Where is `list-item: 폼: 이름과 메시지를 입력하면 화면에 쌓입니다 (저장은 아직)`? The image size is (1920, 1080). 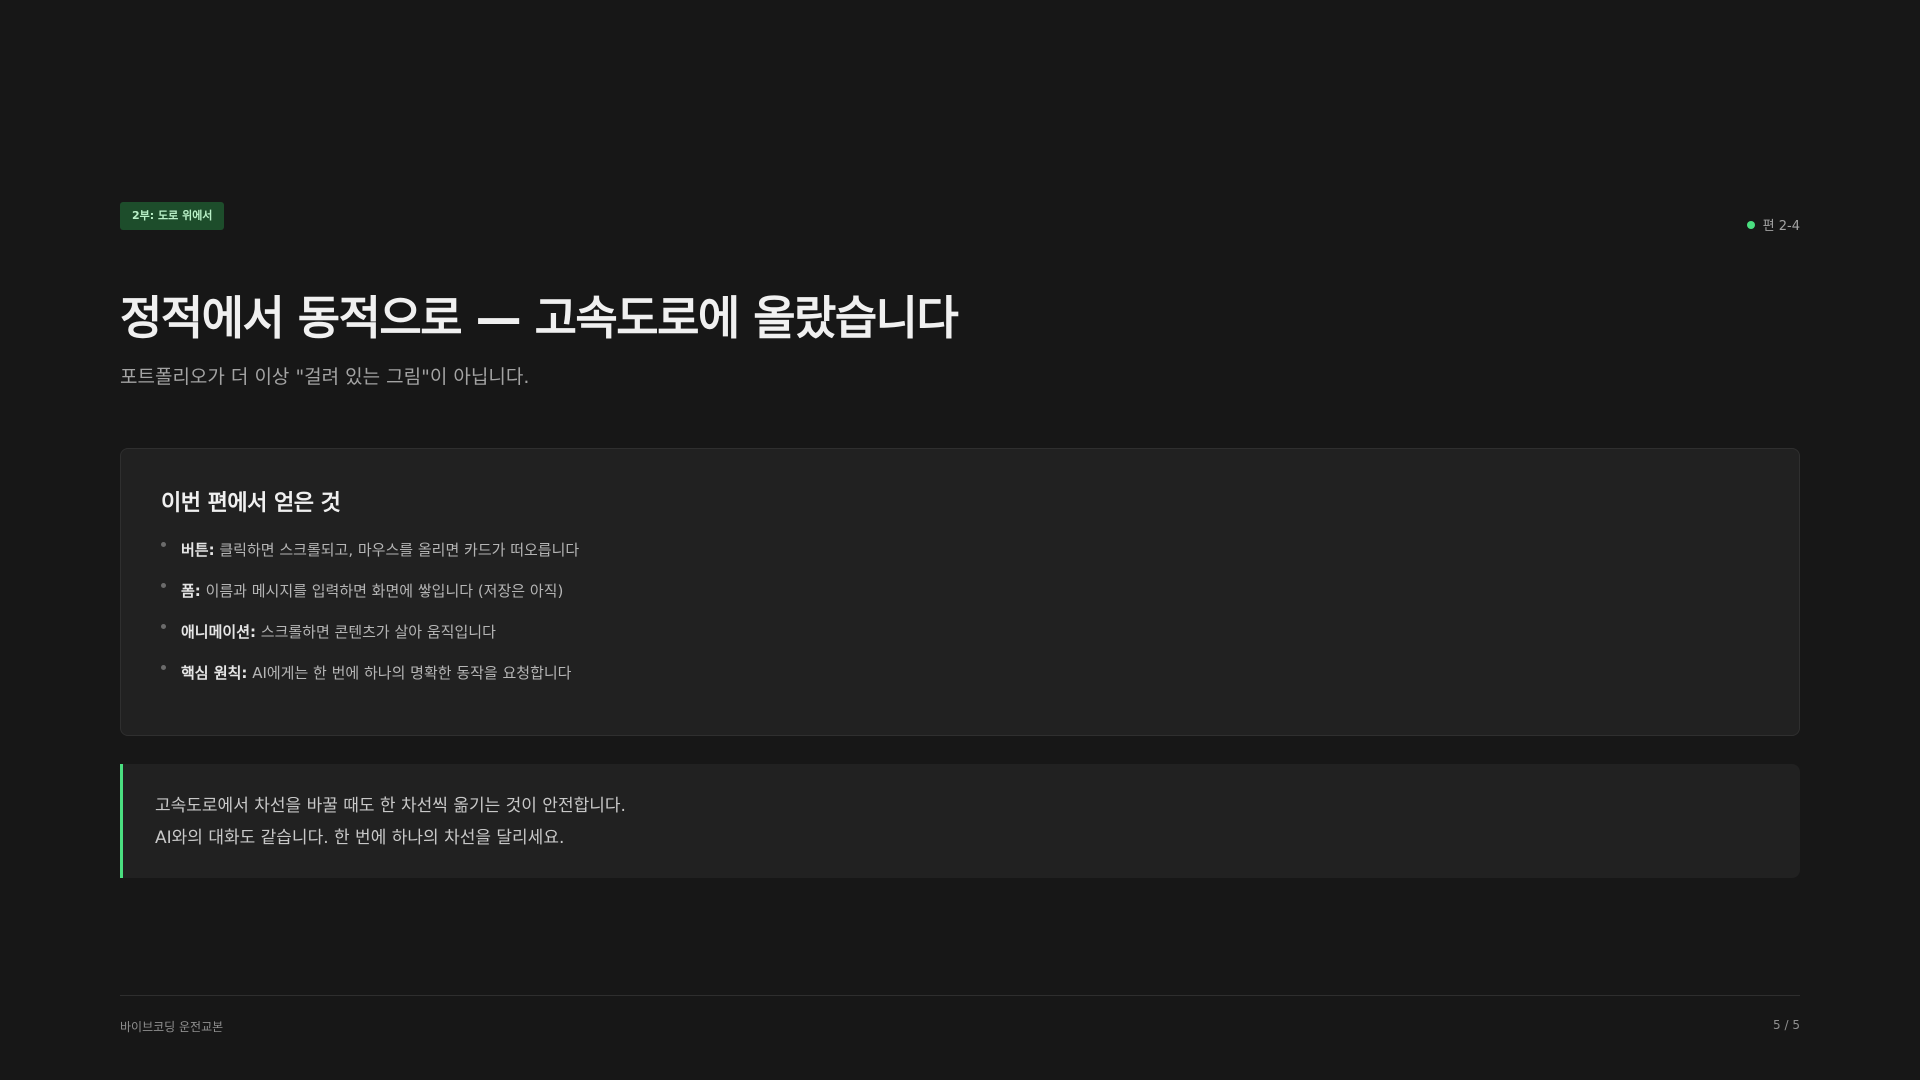 list-item: 폼: 이름과 메시지를 입력하면 화면에 쌓입니다 (저장은 아직) is located at coordinates (960, 600).